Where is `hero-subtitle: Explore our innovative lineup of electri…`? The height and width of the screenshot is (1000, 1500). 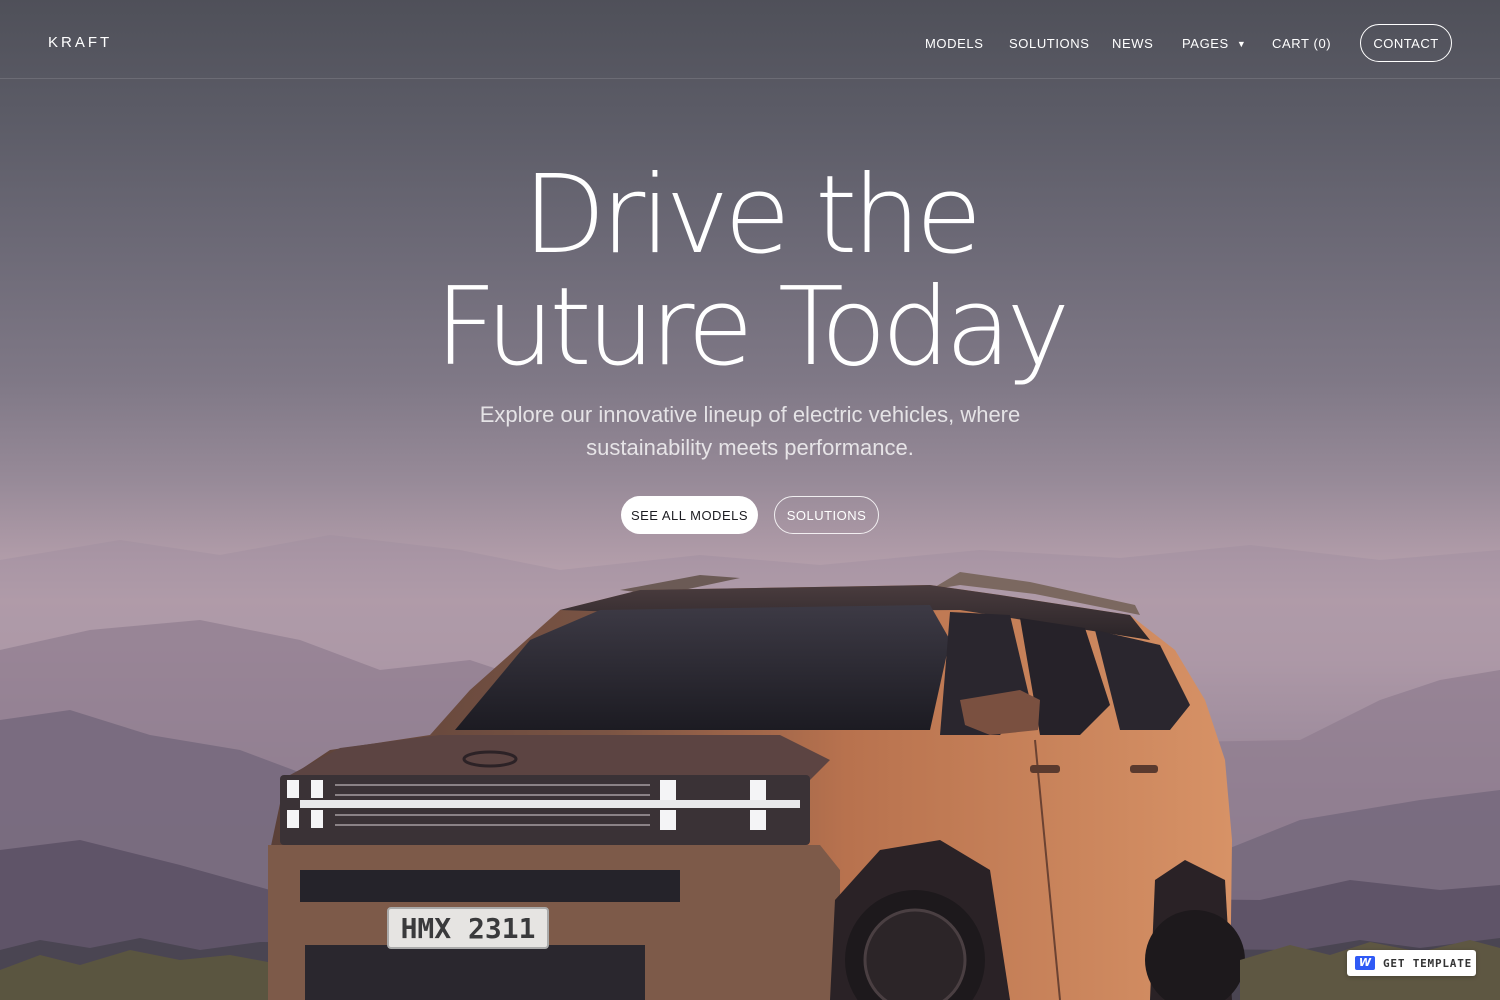 hero-subtitle: Explore our innovative lineup of electri… is located at coordinates (750, 431).